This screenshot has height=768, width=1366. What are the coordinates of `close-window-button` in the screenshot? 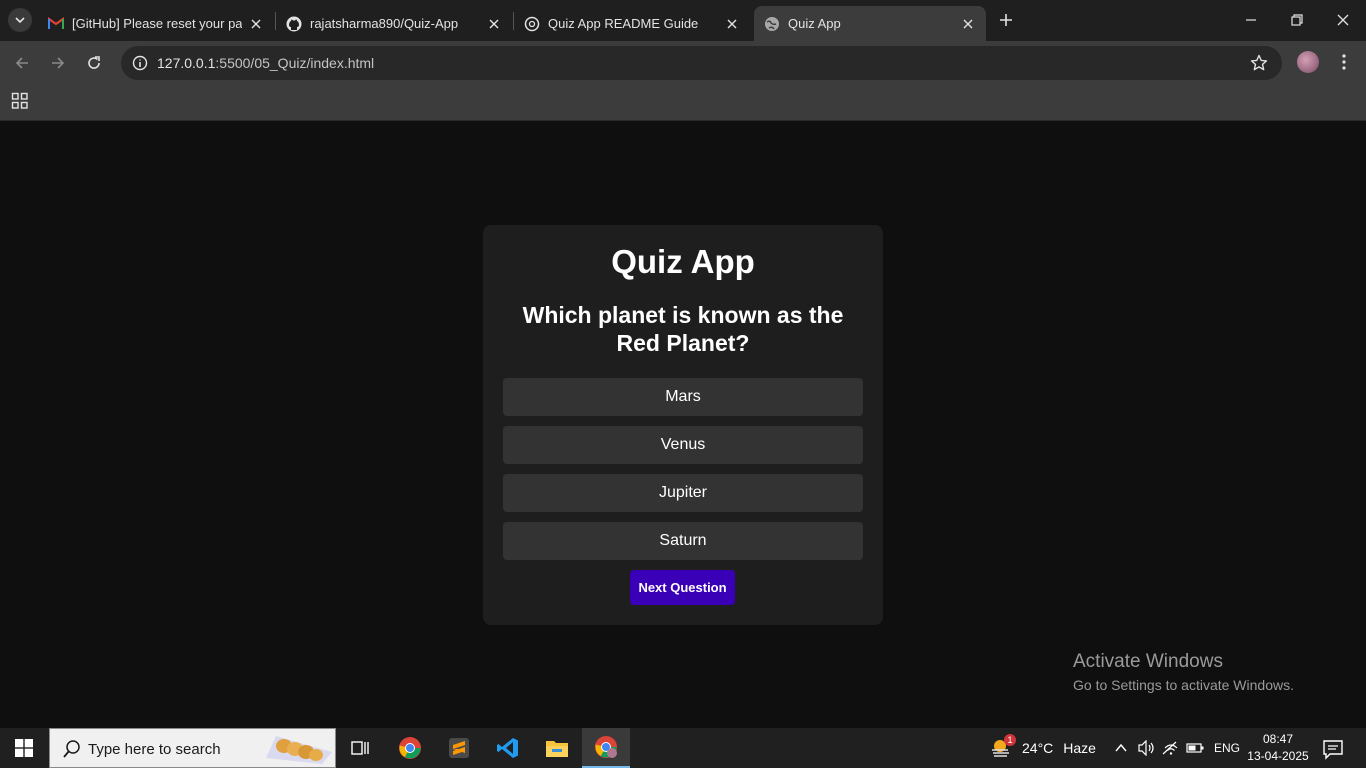 It's located at (1343, 20).